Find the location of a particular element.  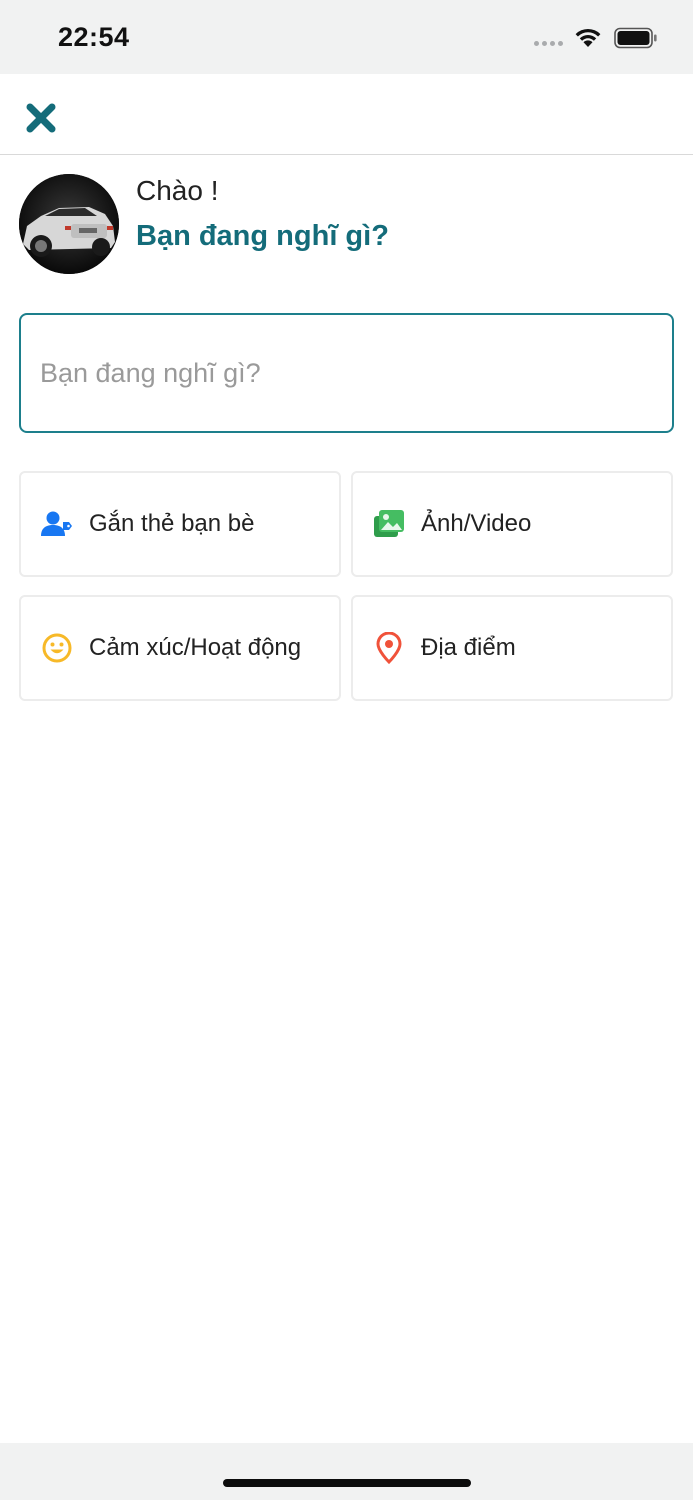

battery-icon is located at coordinates (635, 38).